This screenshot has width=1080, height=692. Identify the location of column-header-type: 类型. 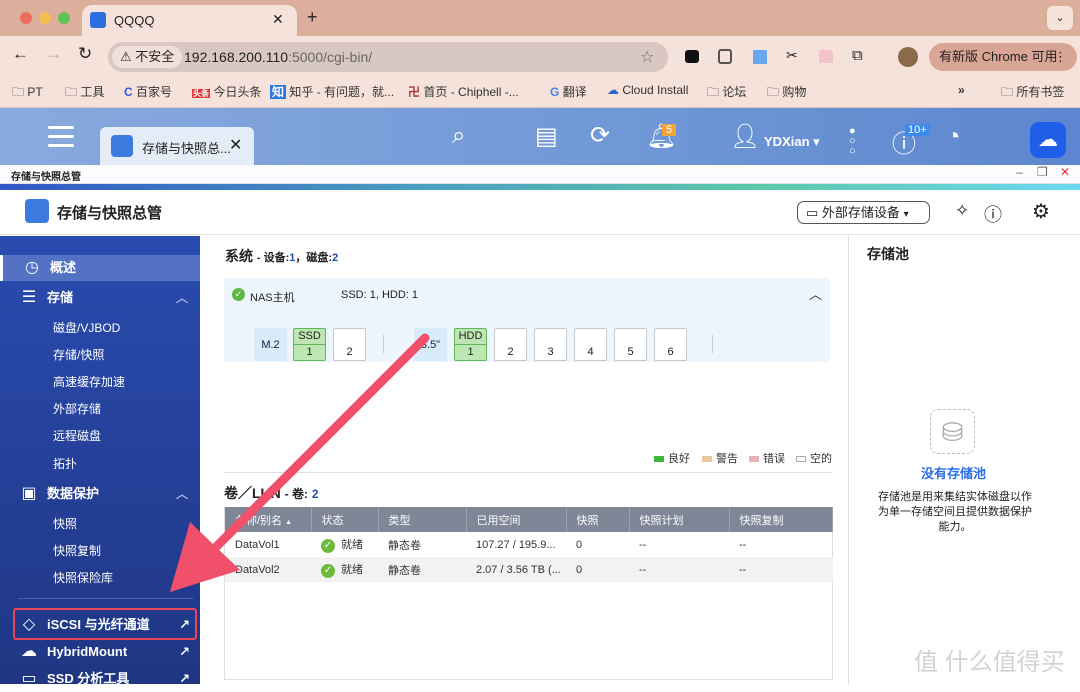
(422, 519).